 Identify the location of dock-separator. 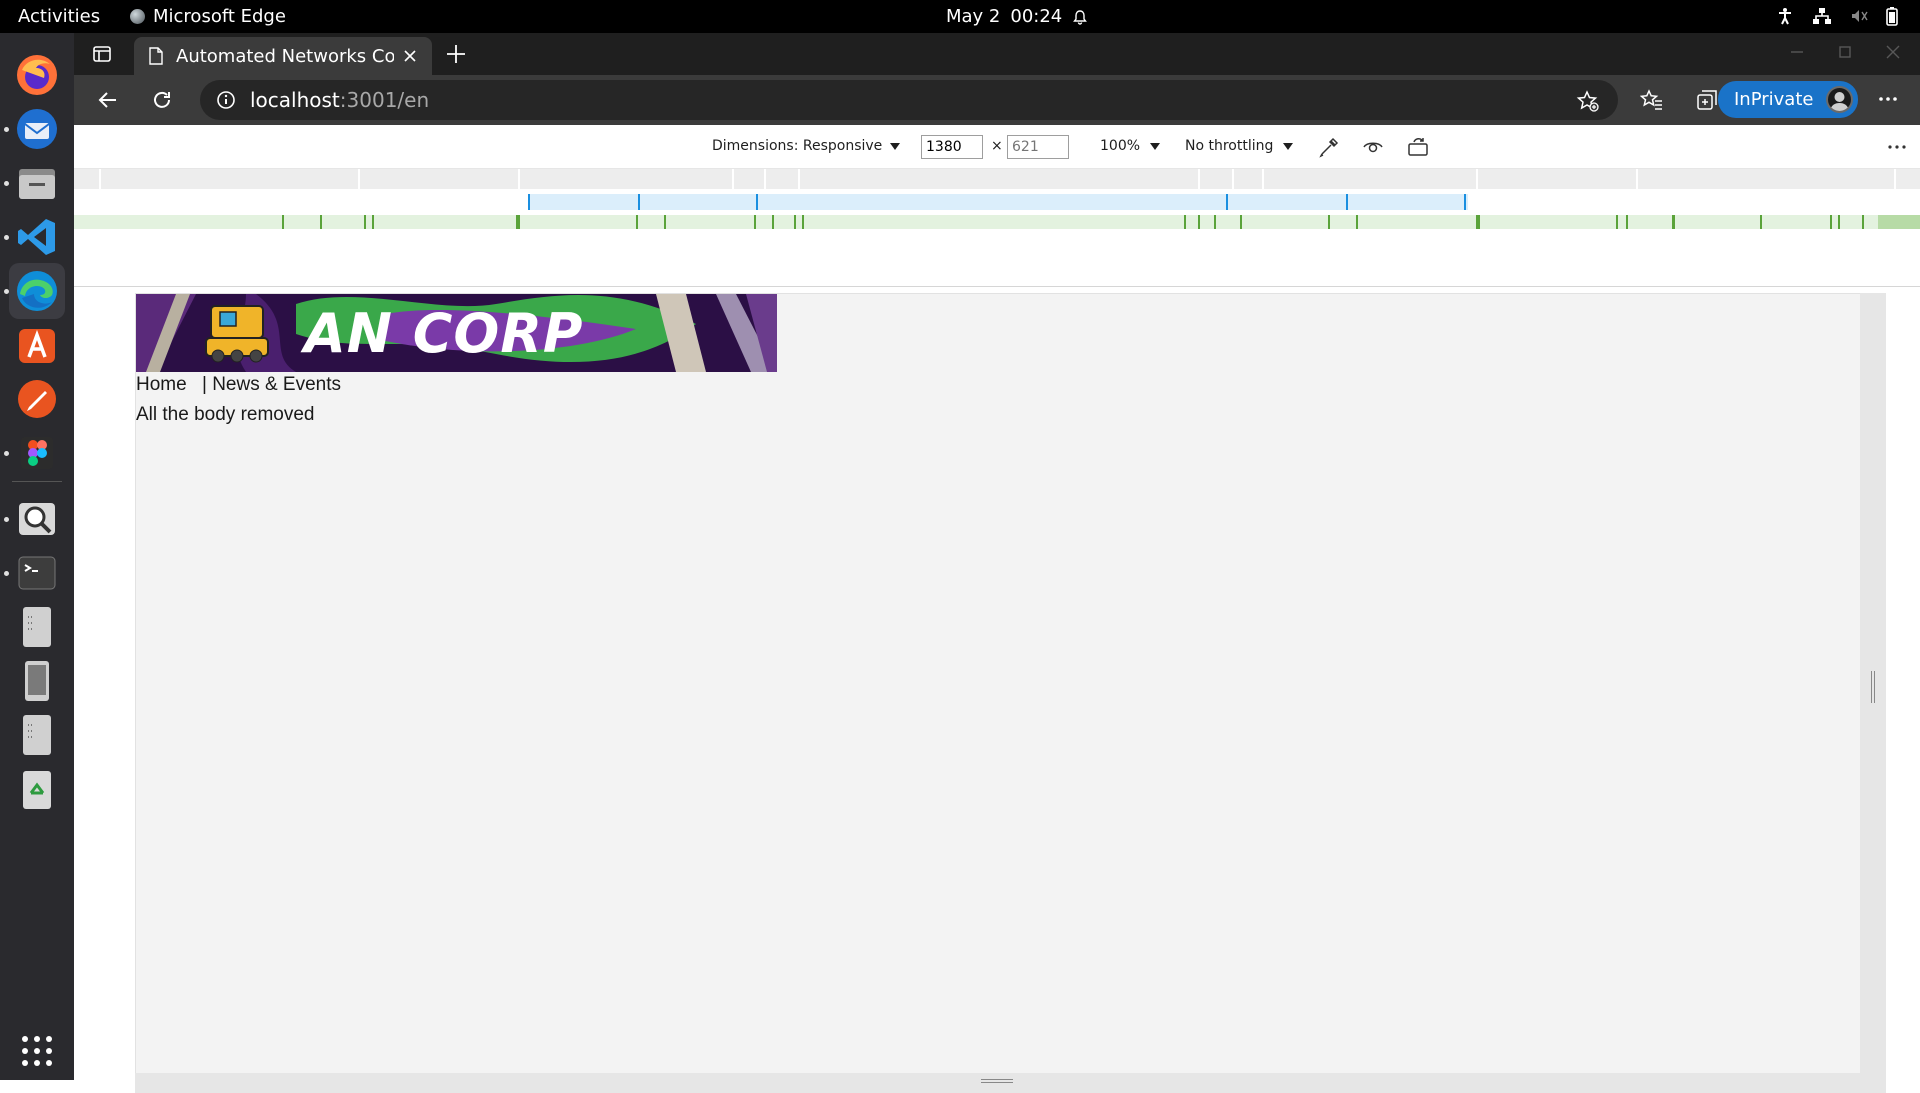
(37, 481).